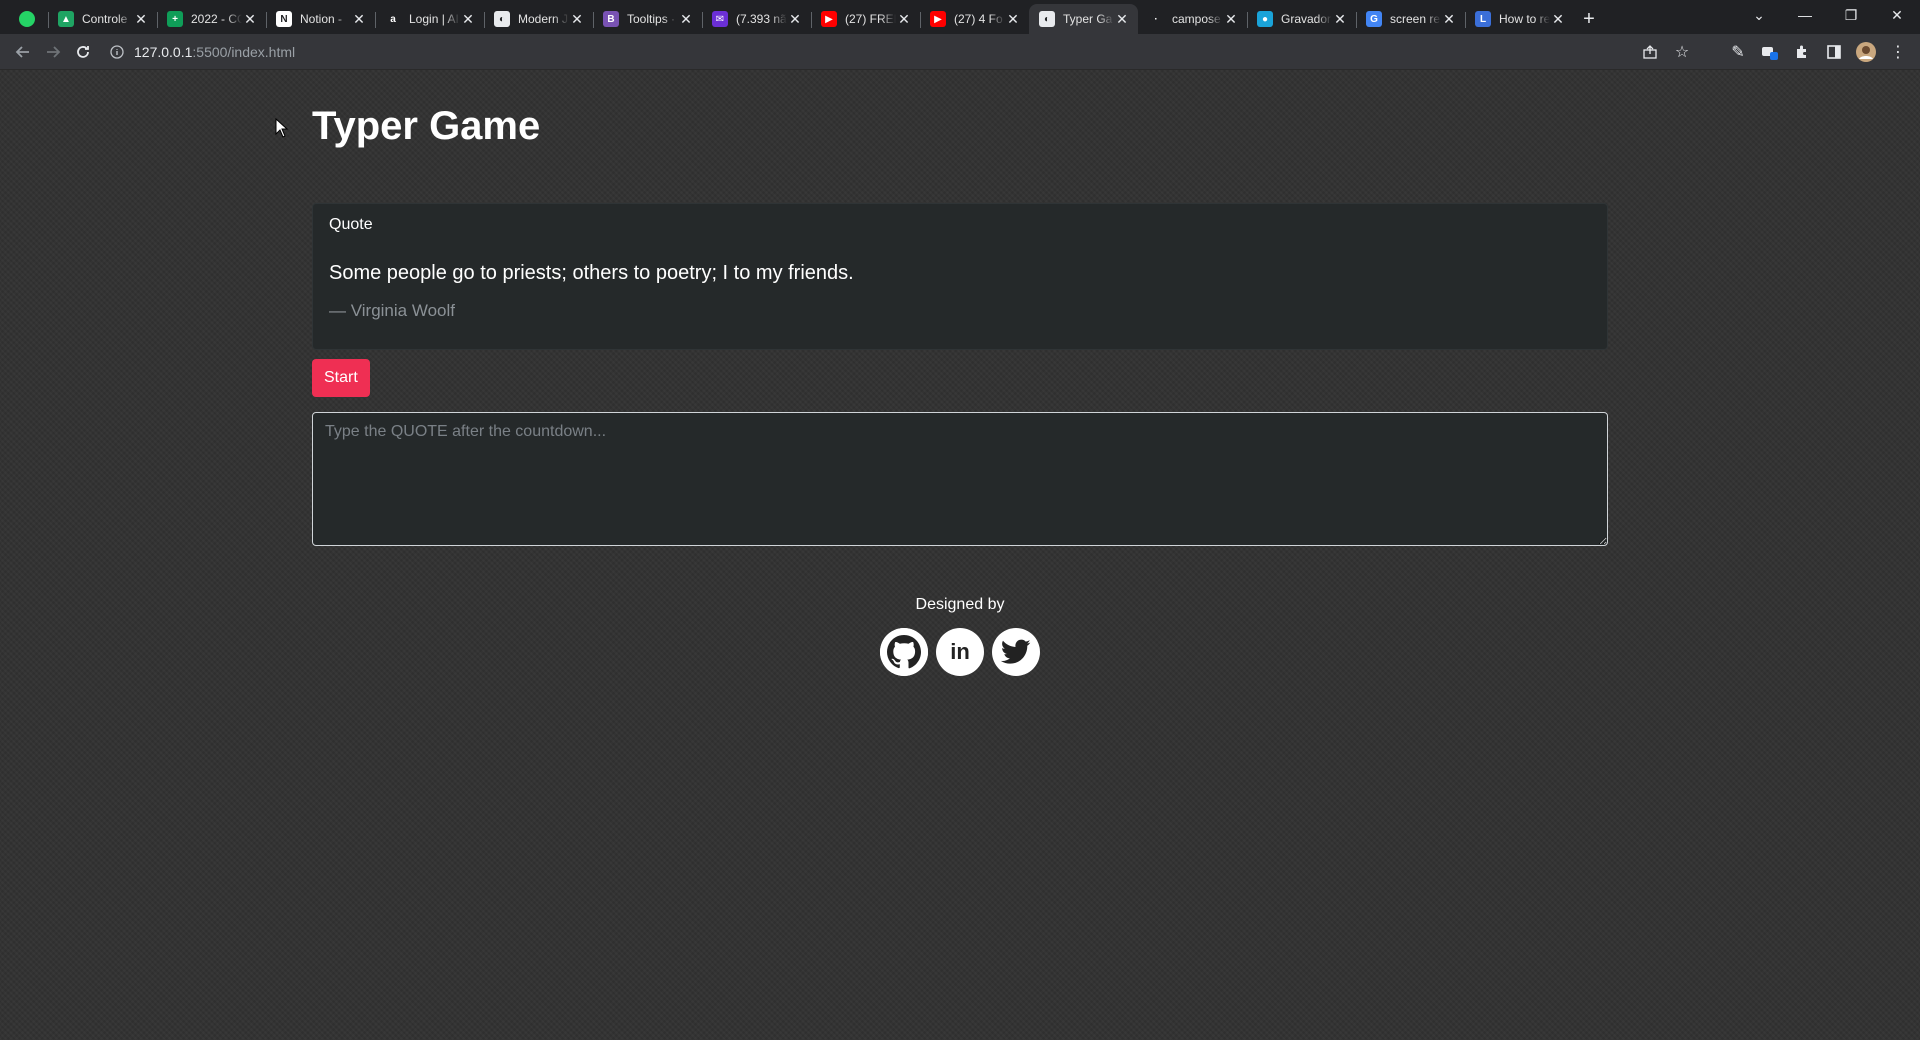 The width and height of the screenshot is (1920, 1040). I want to click on browser-tab: a Login | AI ✕, so click(429, 19).